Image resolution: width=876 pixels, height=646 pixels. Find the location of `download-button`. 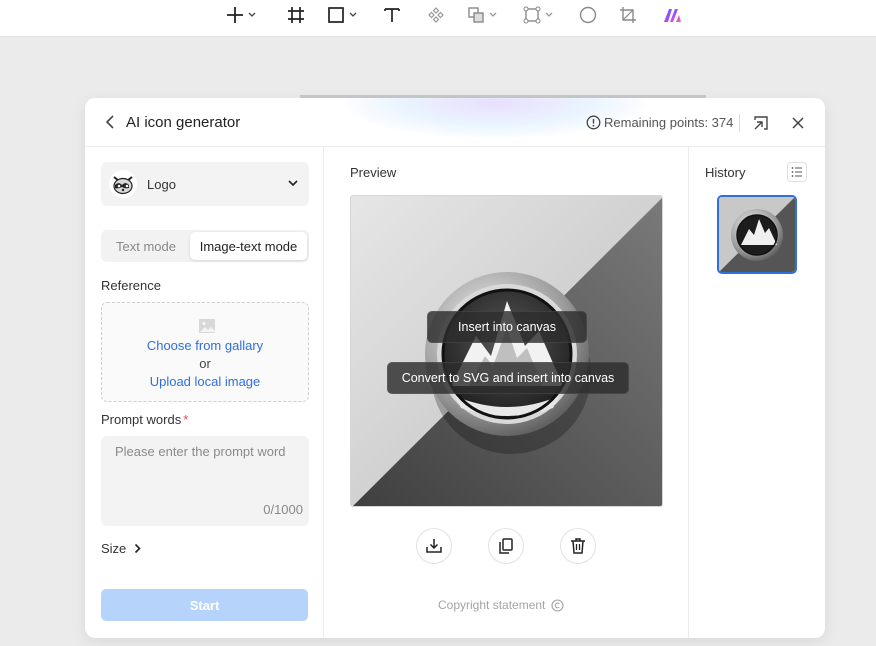

download-button is located at coordinates (434, 546).